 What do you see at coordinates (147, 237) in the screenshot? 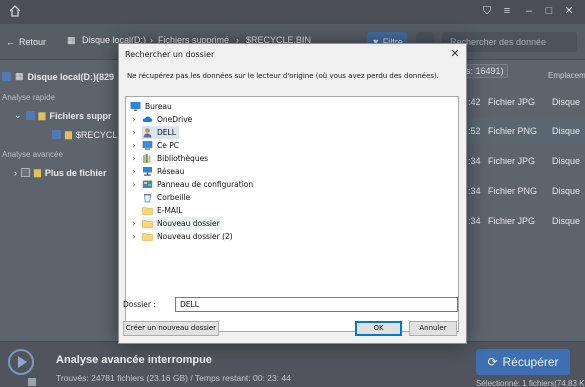
I see `folder-icon` at bounding box center [147, 237].